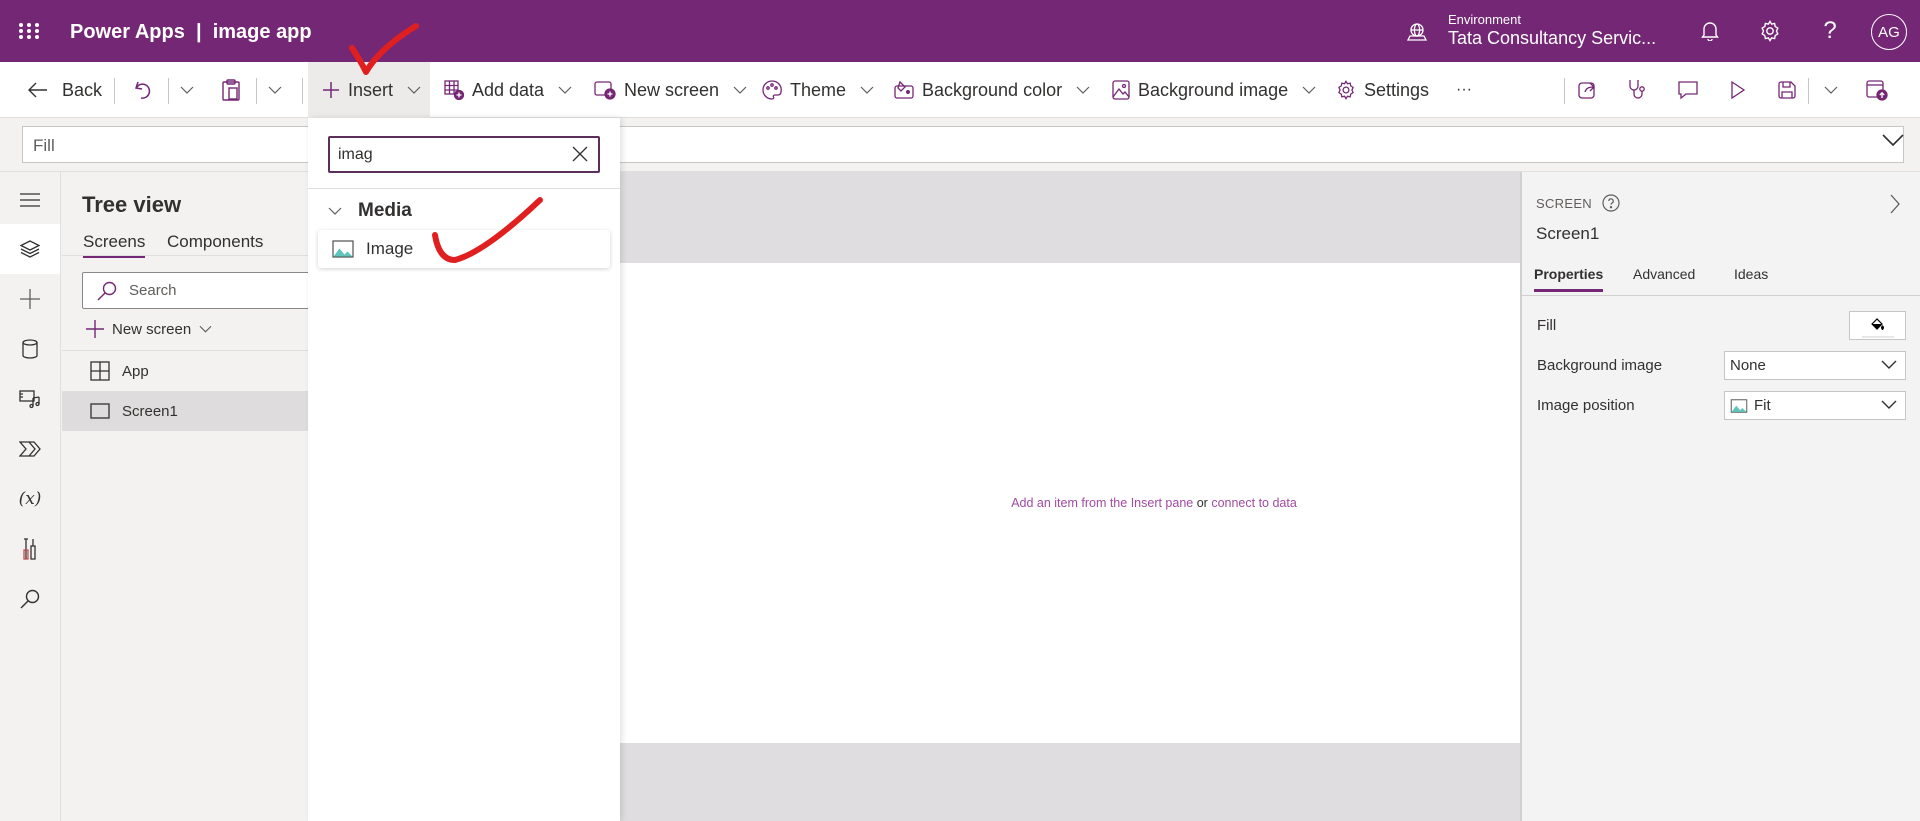 This screenshot has width=1920, height=821. What do you see at coordinates (202, 290) in the screenshot?
I see `tree-search-input: Search` at bounding box center [202, 290].